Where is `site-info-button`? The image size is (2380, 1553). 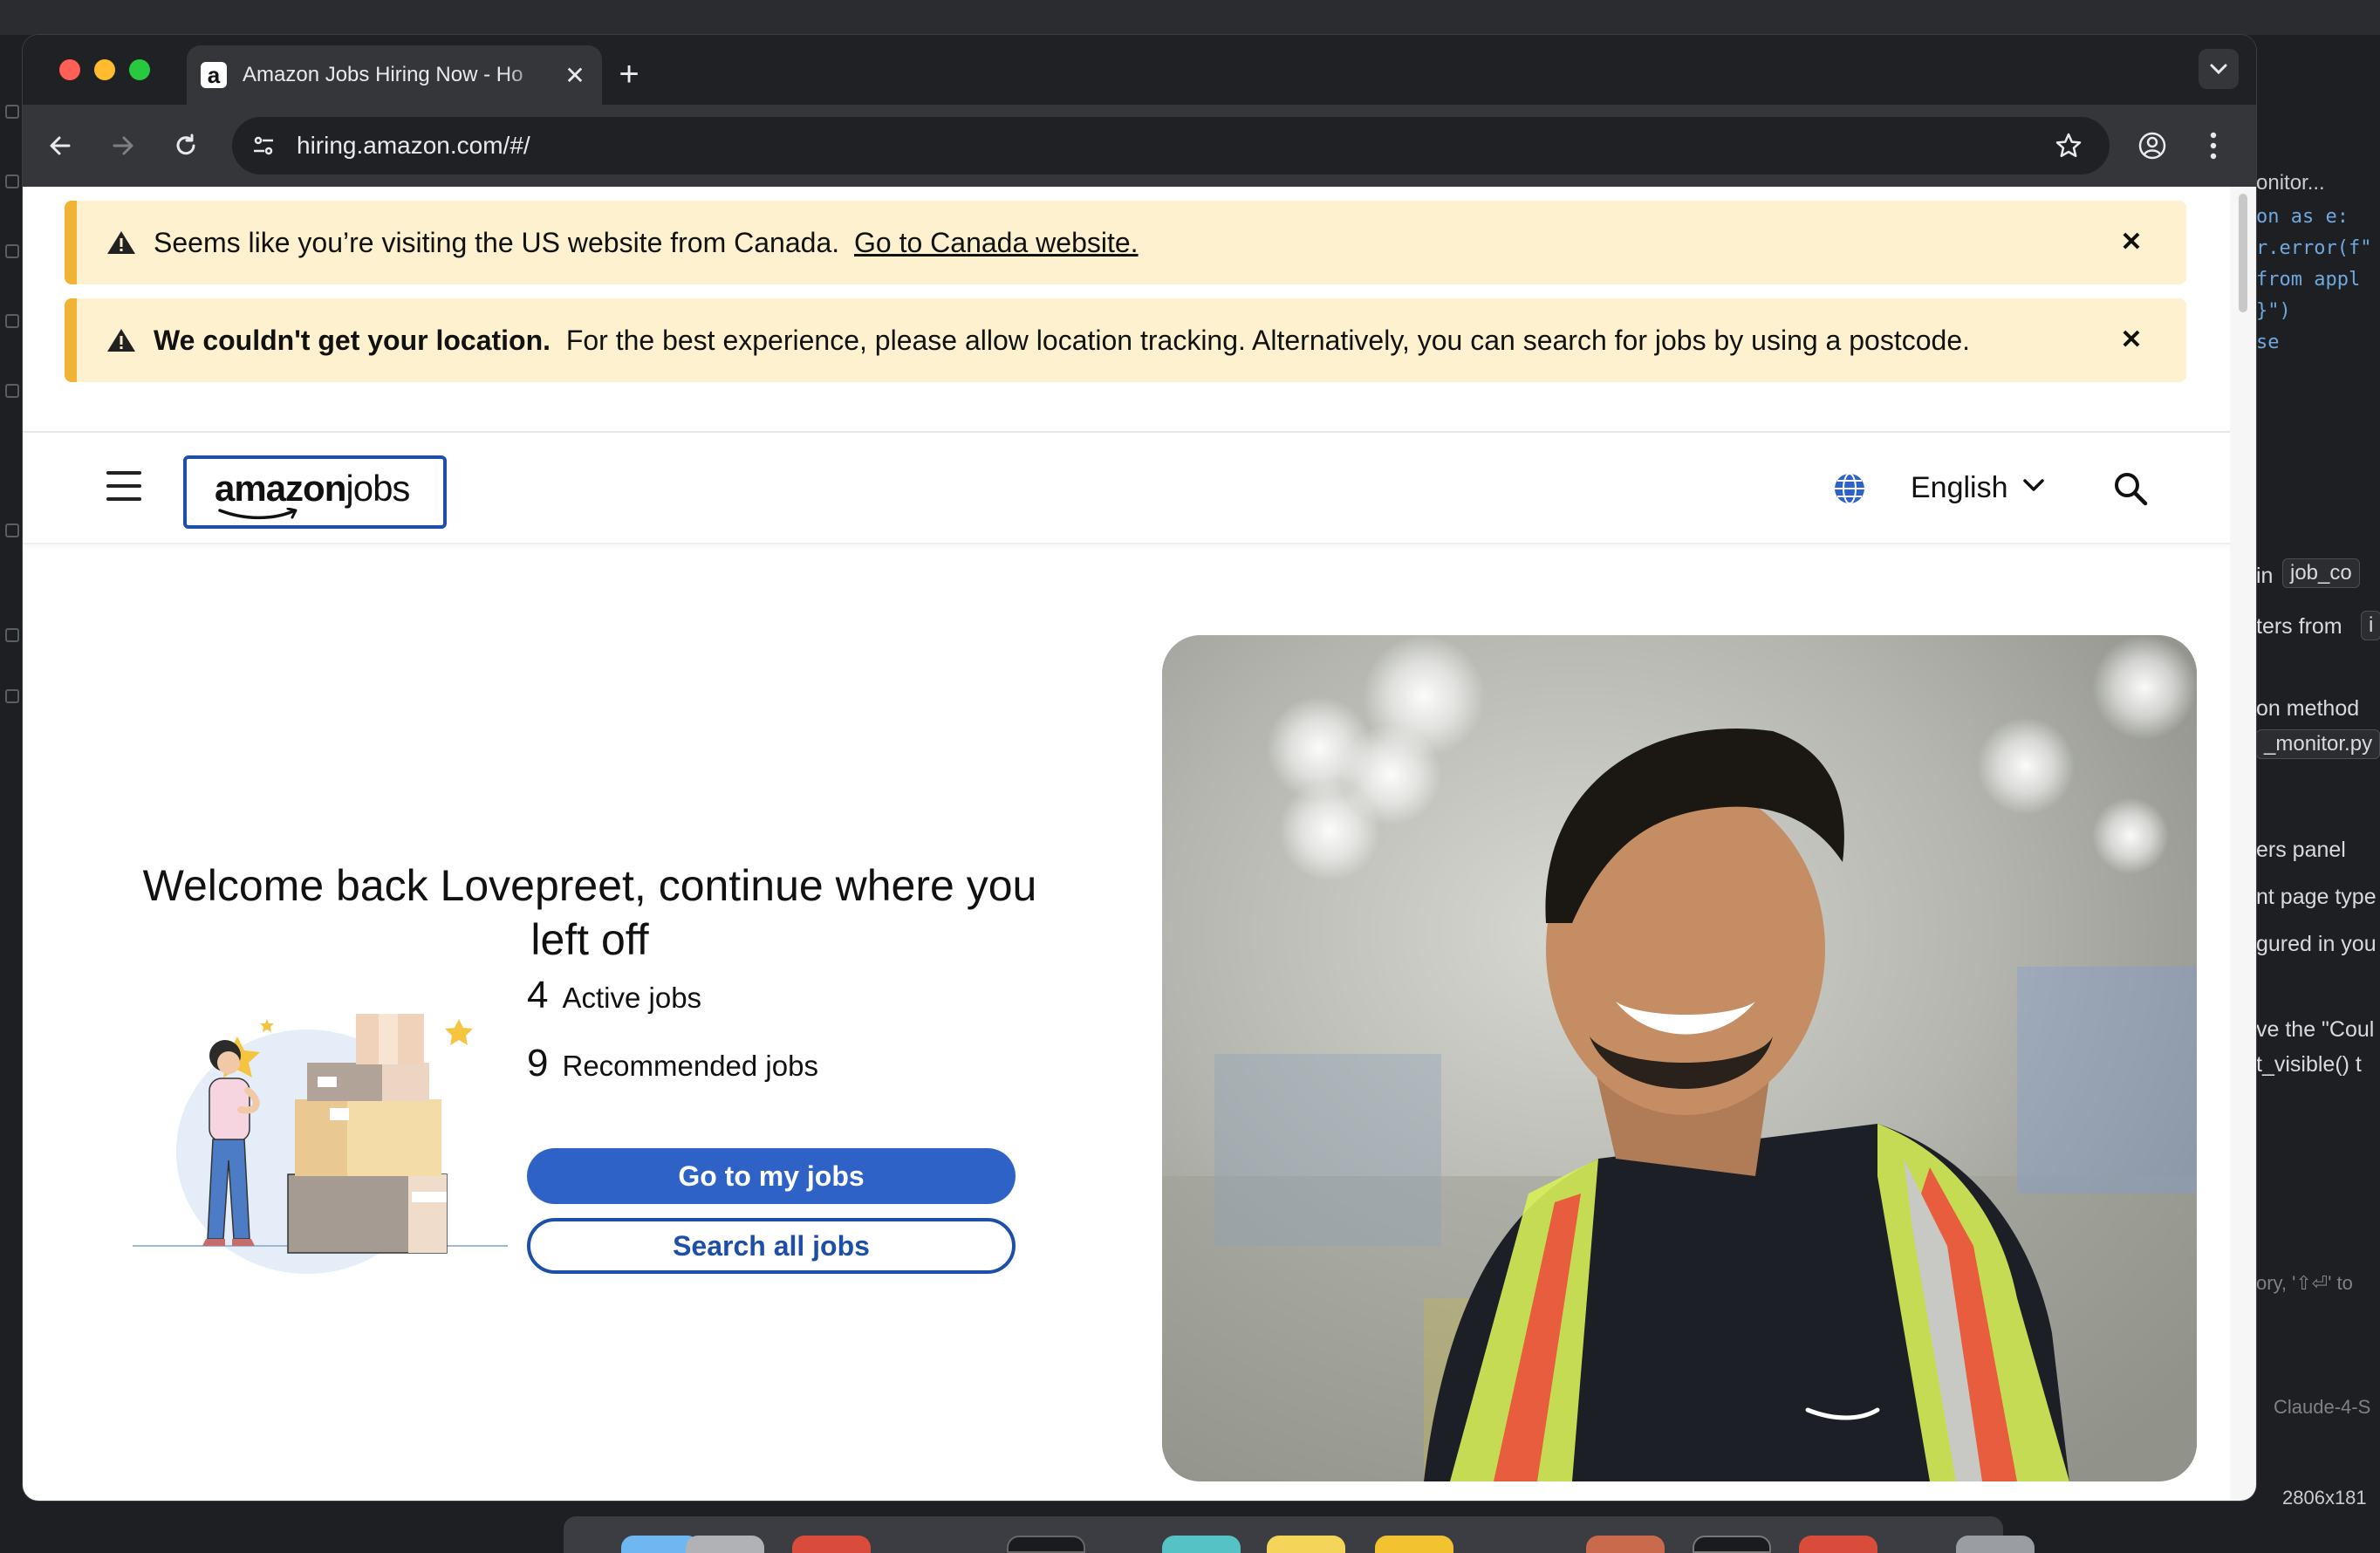
site-info-button is located at coordinates (263, 146).